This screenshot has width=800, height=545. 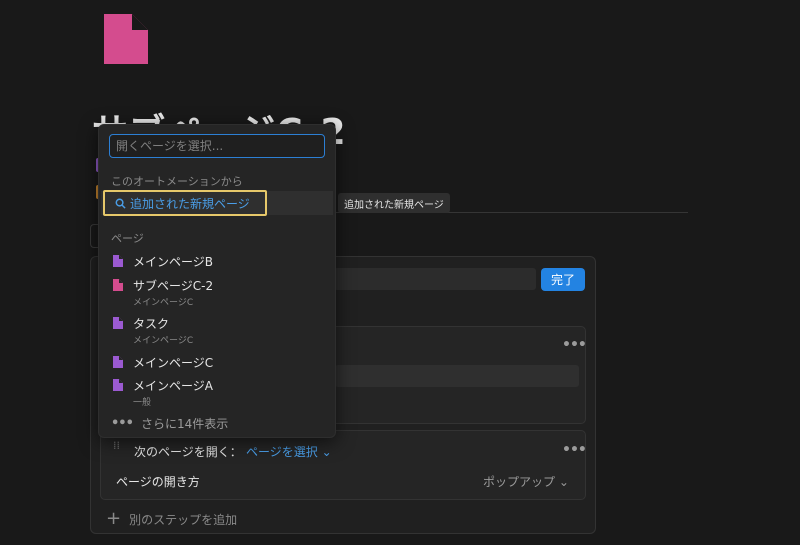 I want to click on menu-page-item: タスク メインページC, so click(x=153, y=330).